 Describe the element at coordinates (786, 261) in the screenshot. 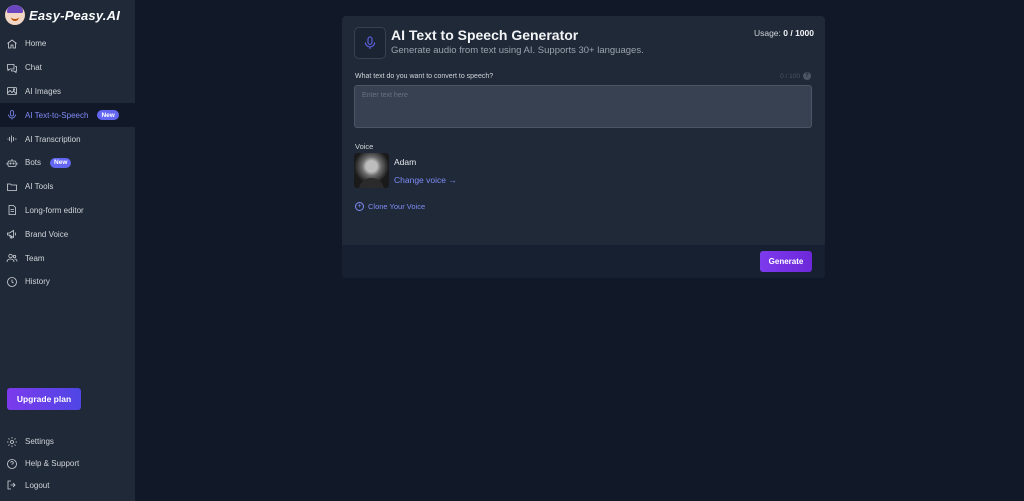

I see `generate-button: Generate` at that location.